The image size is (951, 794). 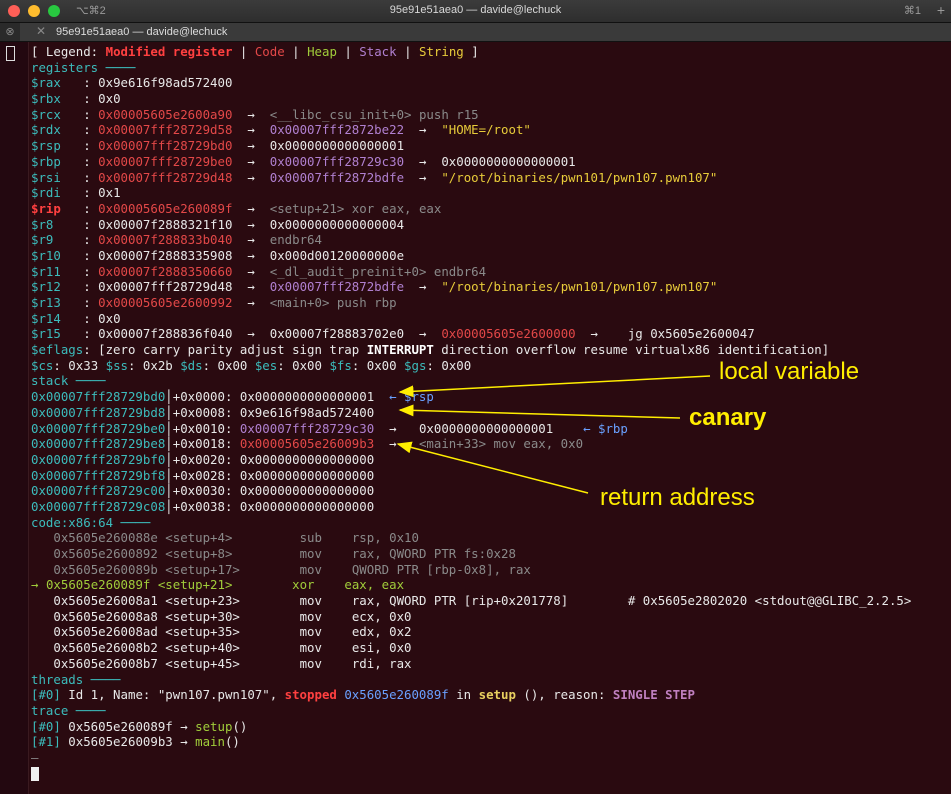 What do you see at coordinates (46, 726) in the screenshot?
I see `trace-index: [#0]` at bounding box center [46, 726].